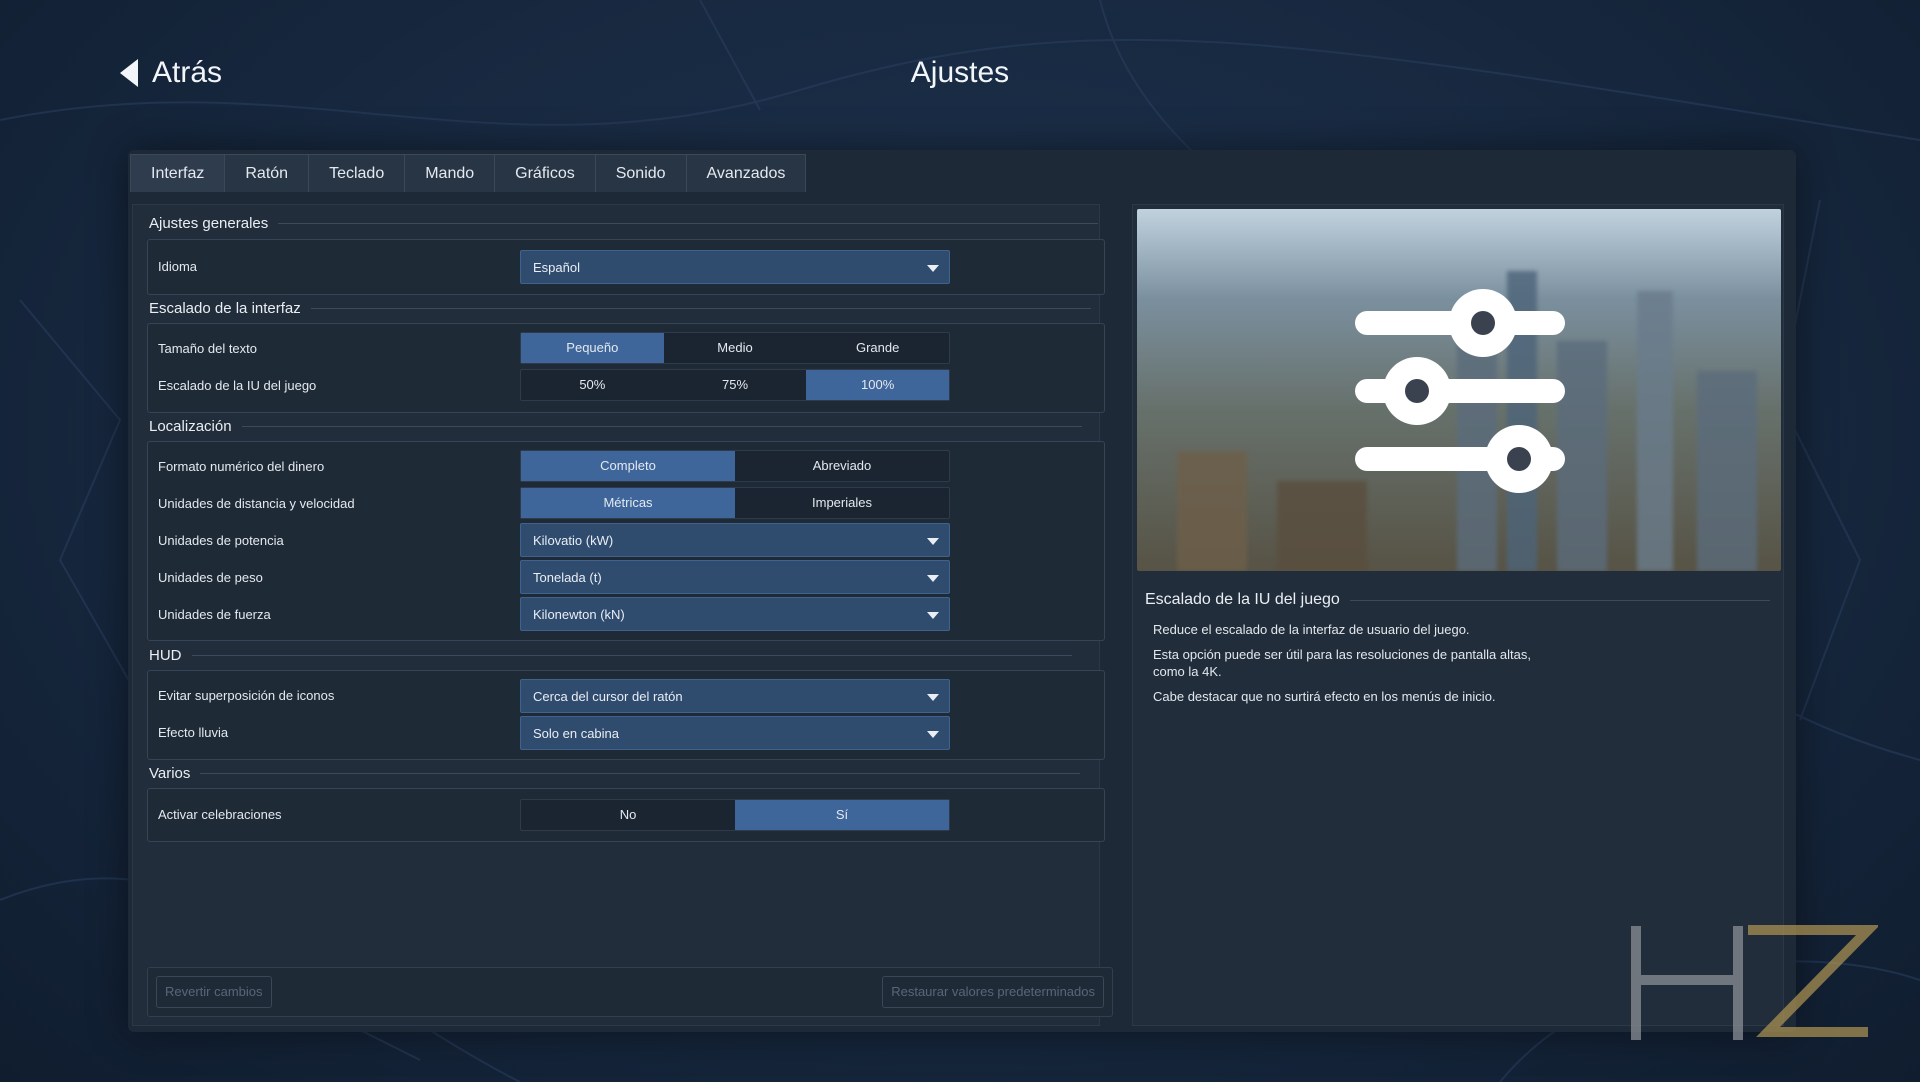 The height and width of the screenshot is (1082, 1920). I want to click on section-title-scaling: Escalado de la interfaz, so click(620, 308).